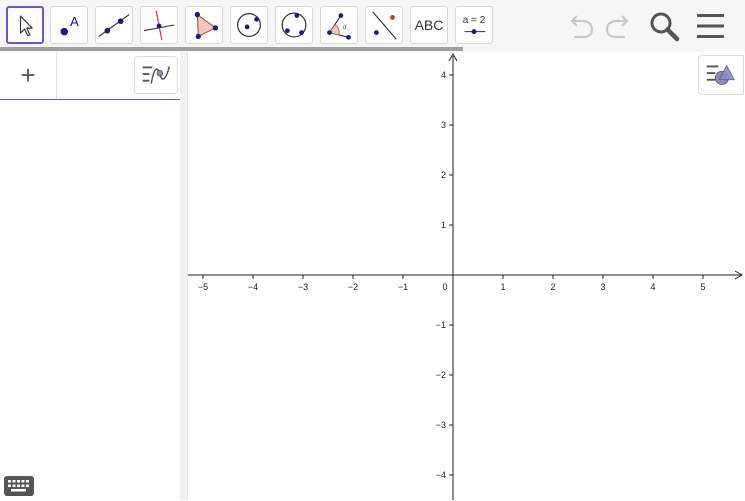 The image size is (745, 501). I want to click on toolbar: A α ABC a = 2, so click(372, 26).